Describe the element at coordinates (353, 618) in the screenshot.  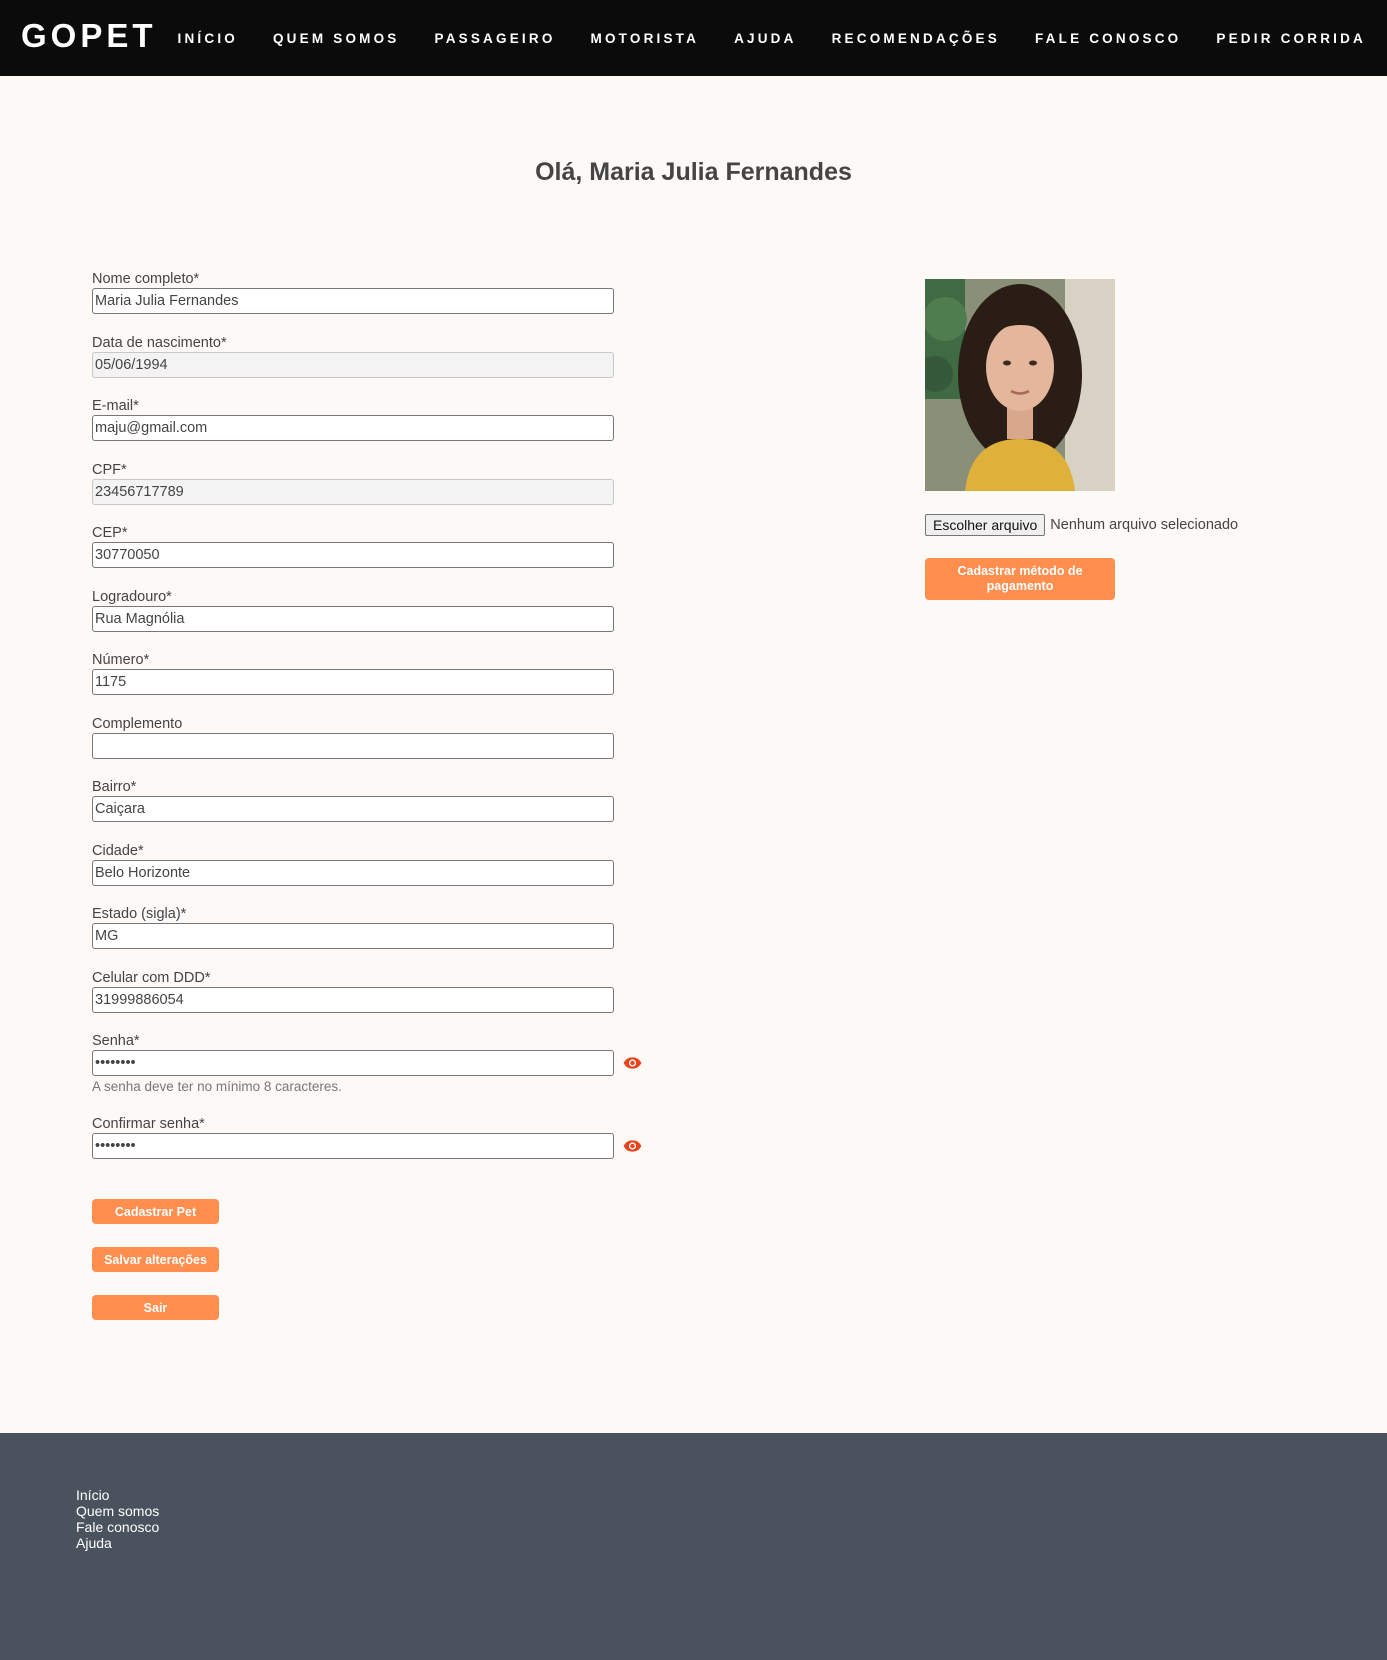
I see `logradouro-input` at that location.